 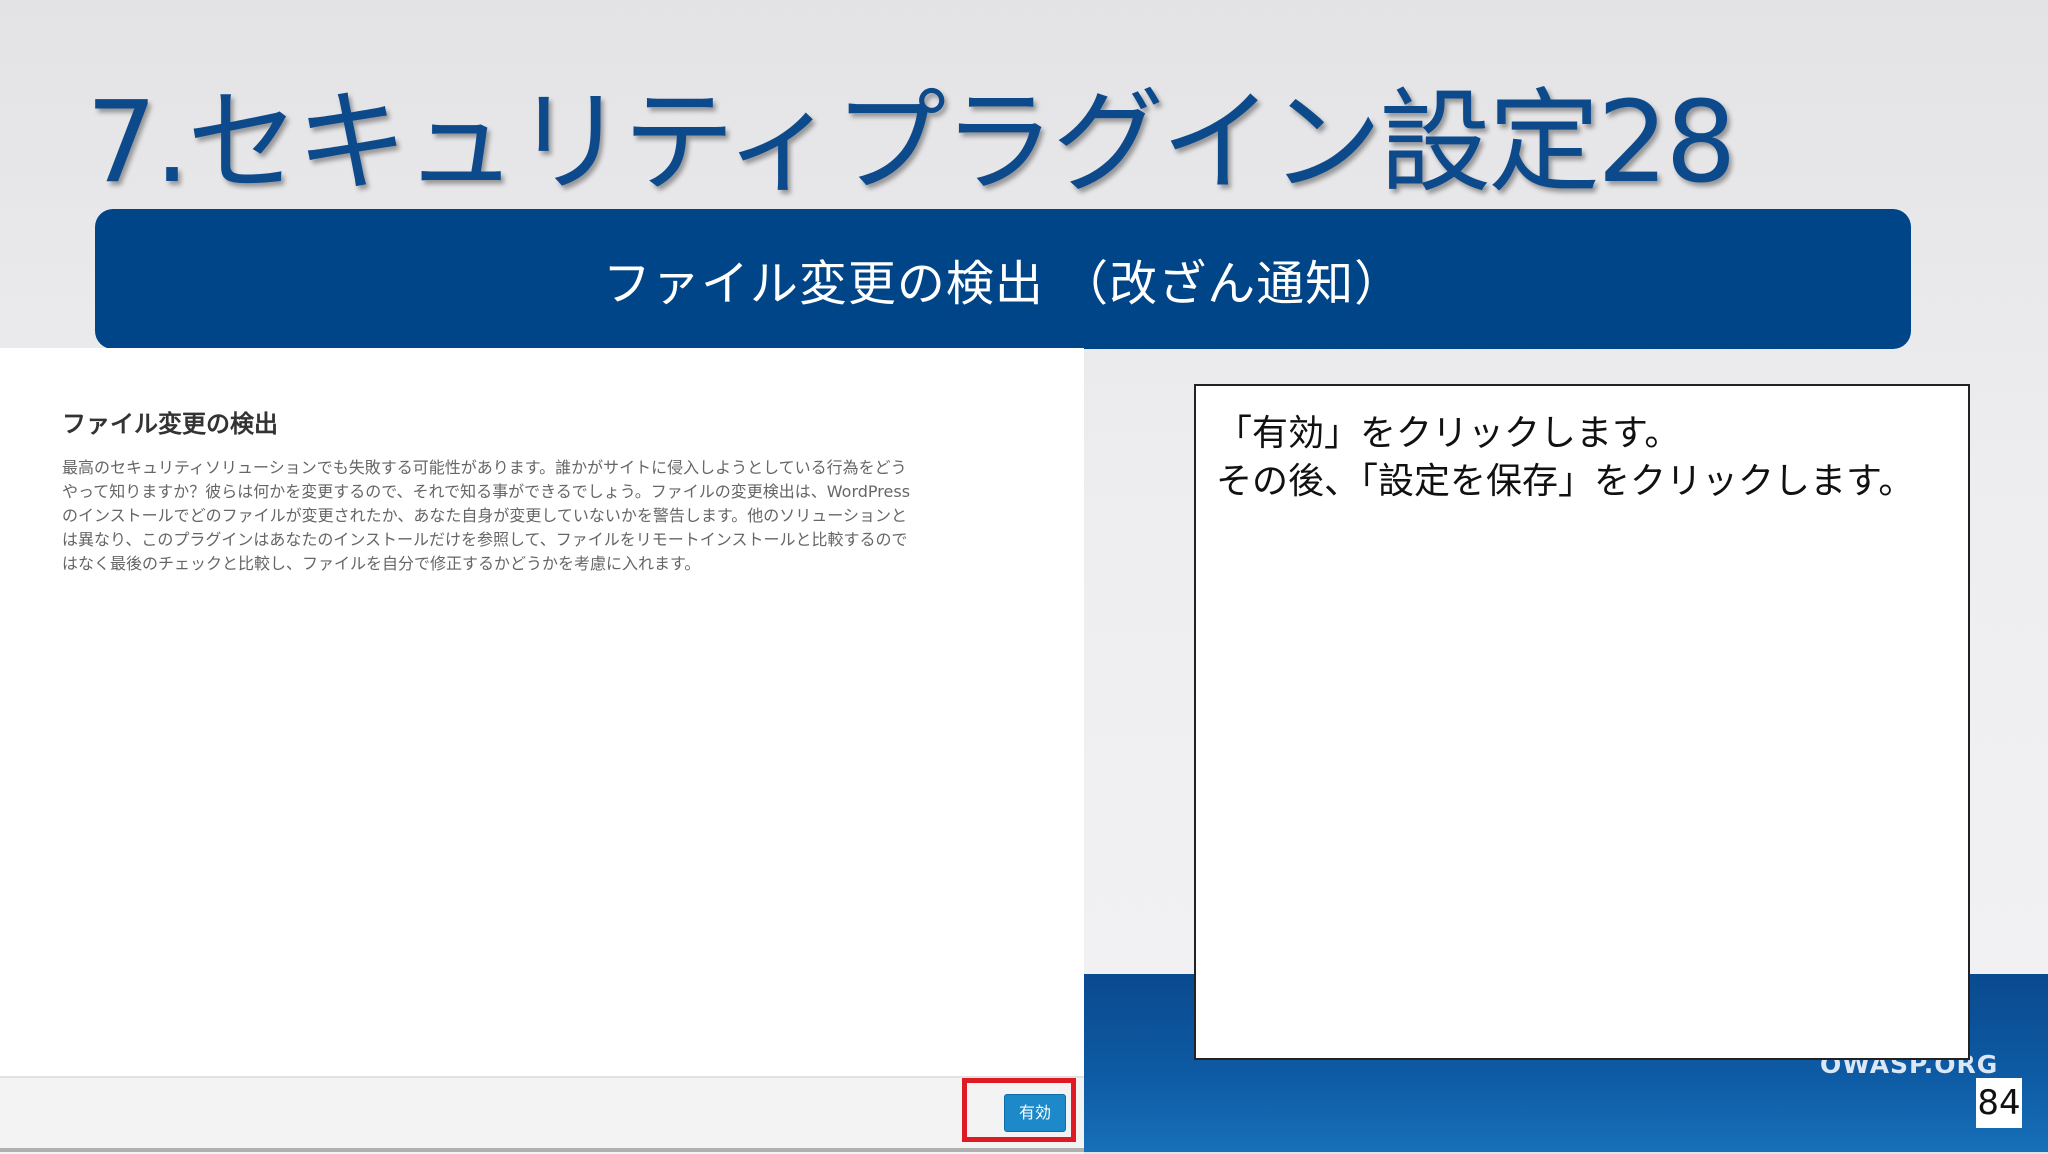 I want to click on slide-title: 7.セキュリティプラグイン設定28, so click(x=911, y=143).